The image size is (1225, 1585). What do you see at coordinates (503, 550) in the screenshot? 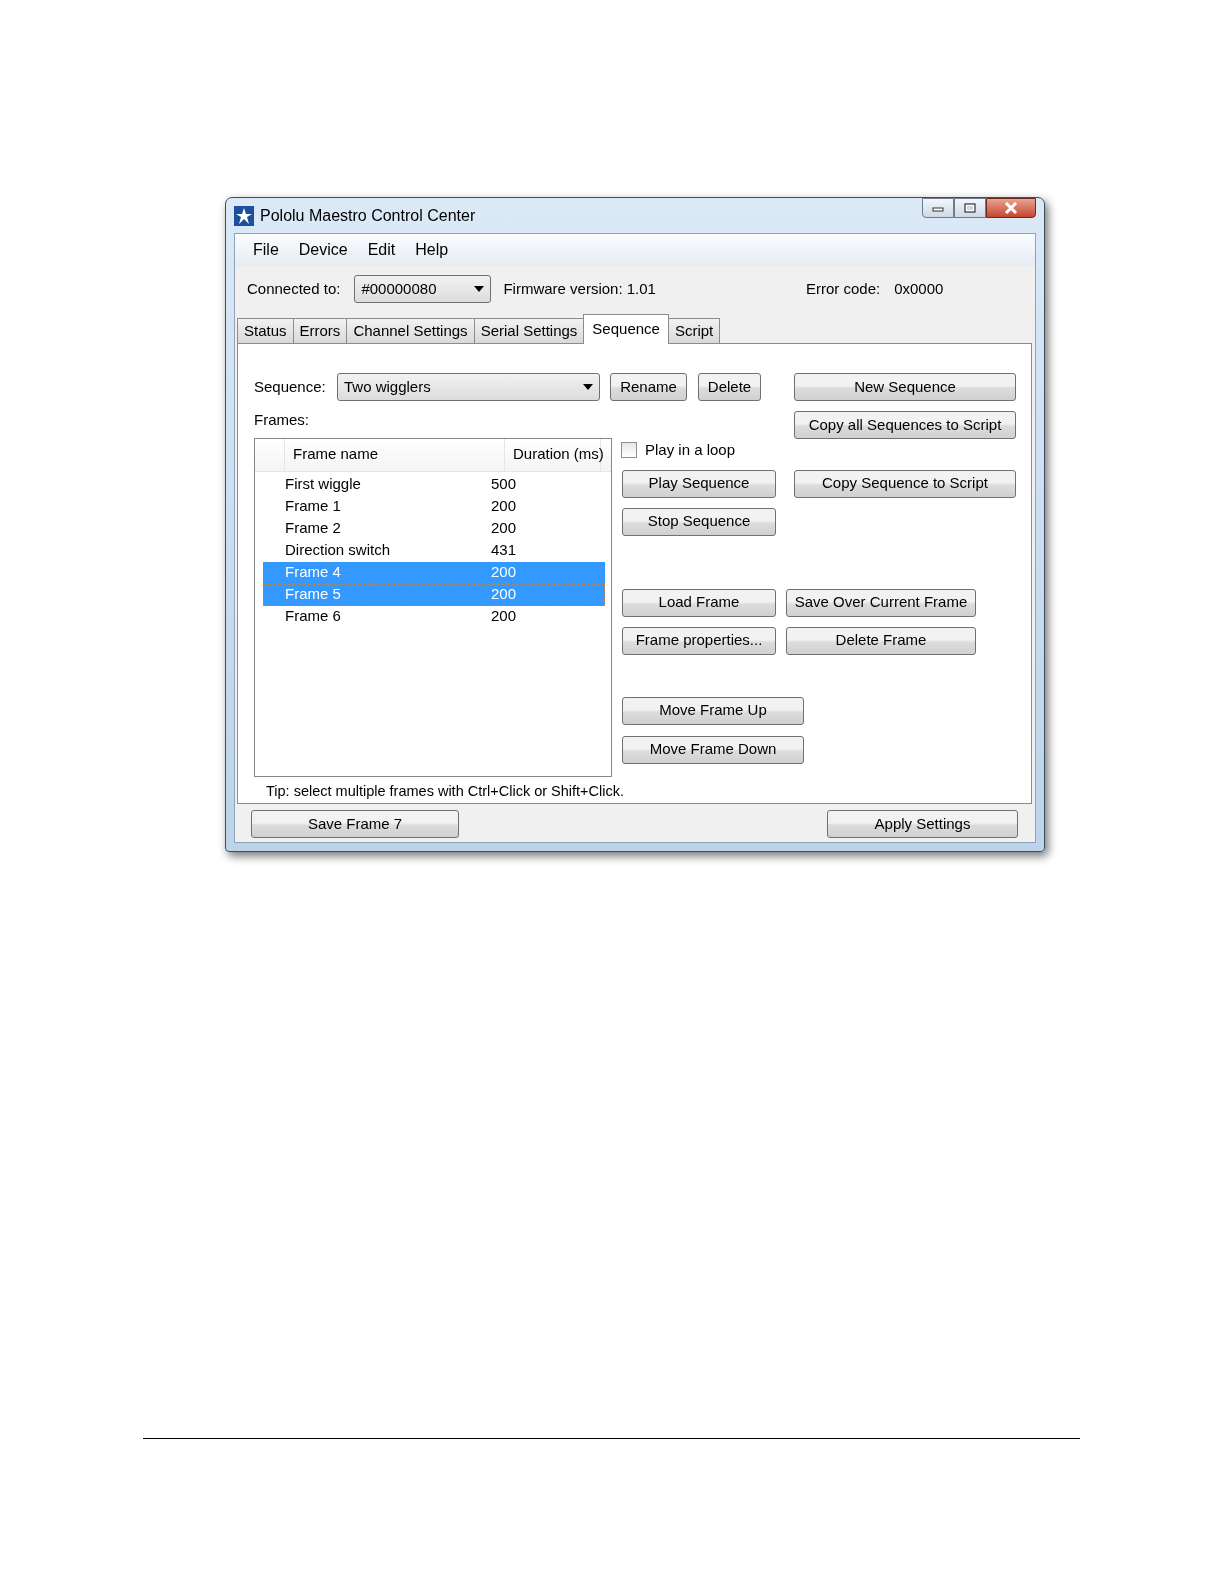
I see `frame-duration: 431` at bounding box center [503, 550].